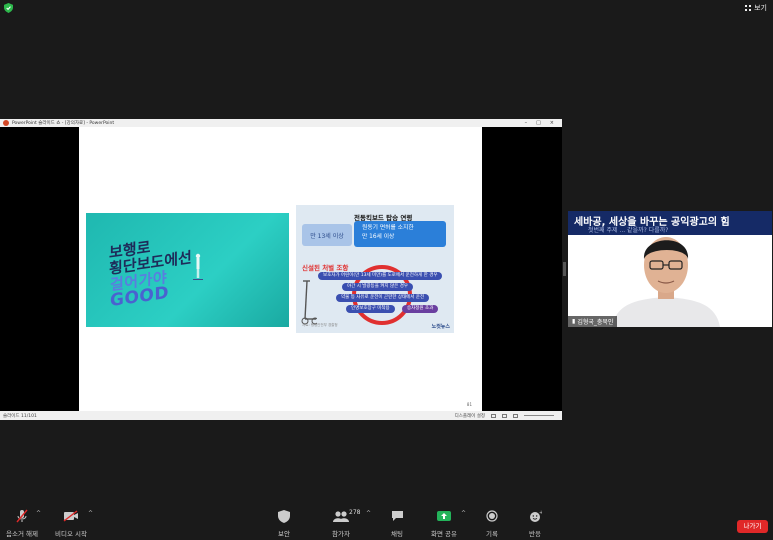  What do you see at coordinates (752, 526) in the screenshot?
I see `leave-meeting-button: 나가기` at bounding box center [752, 526].